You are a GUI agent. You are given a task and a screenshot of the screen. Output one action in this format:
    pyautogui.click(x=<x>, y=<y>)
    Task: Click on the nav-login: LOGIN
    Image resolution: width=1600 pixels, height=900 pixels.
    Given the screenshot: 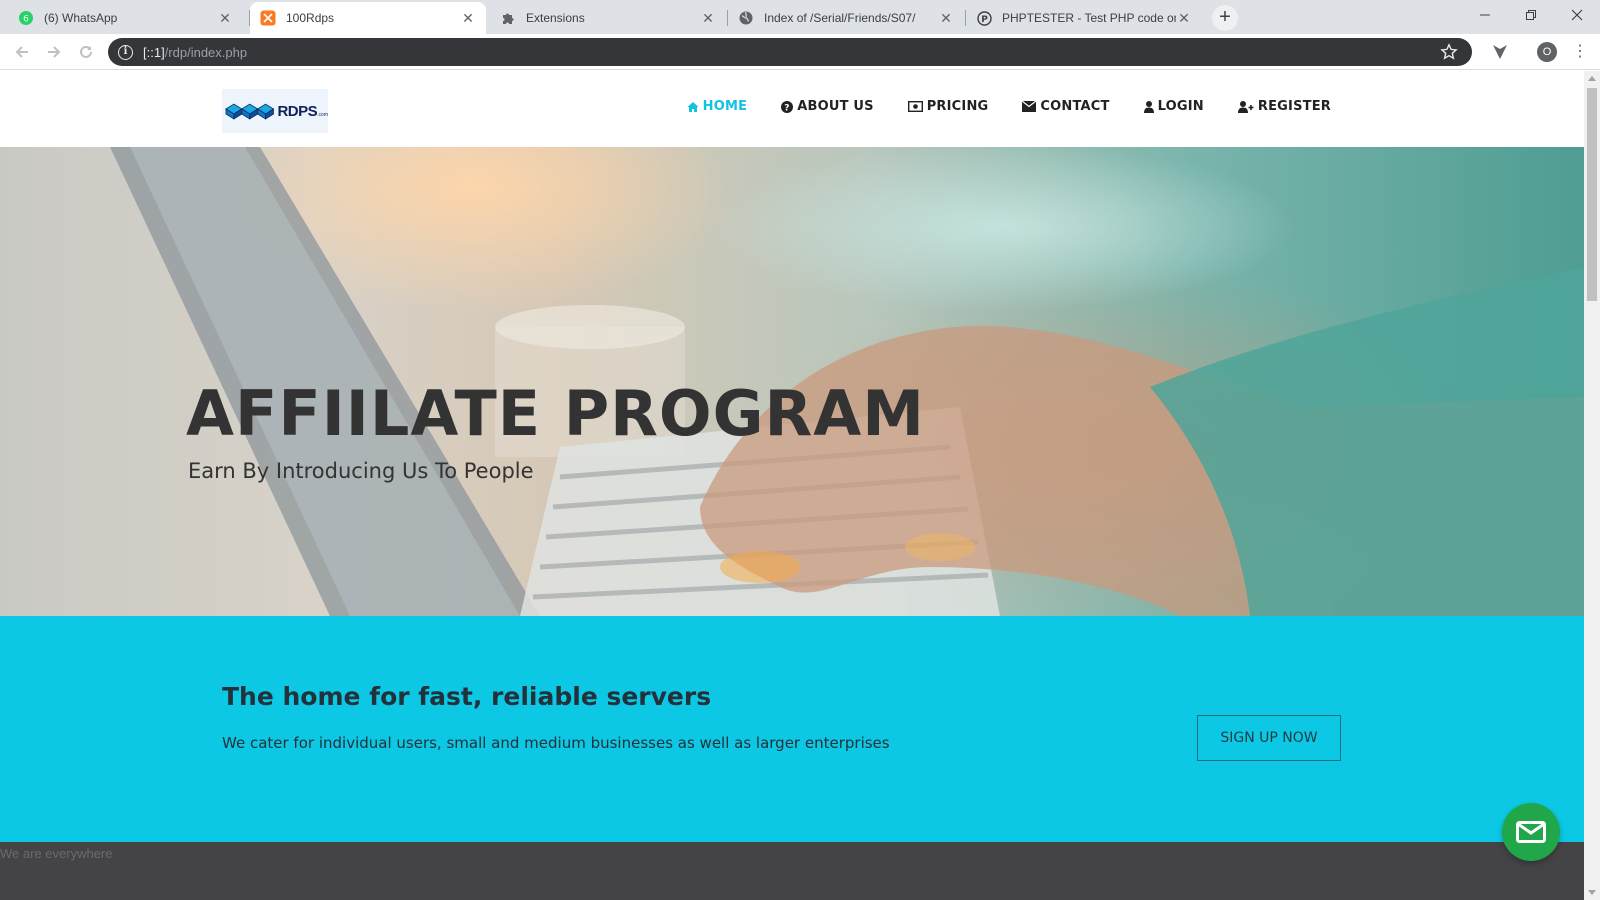 What is the action you would take?
    pyautogui.click(x=1173, y=106)
    